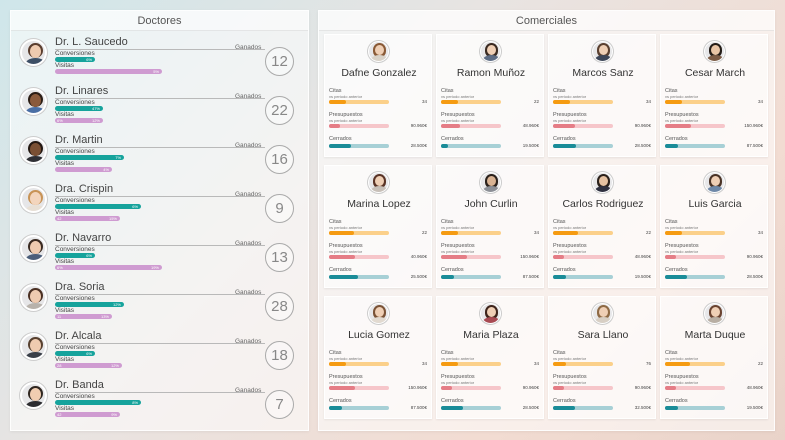 This screenshot has width=785, height=440. Describe the element at coordinates (248, 145) in the screenshot. I see `ganados-label: Ganados` at that location.